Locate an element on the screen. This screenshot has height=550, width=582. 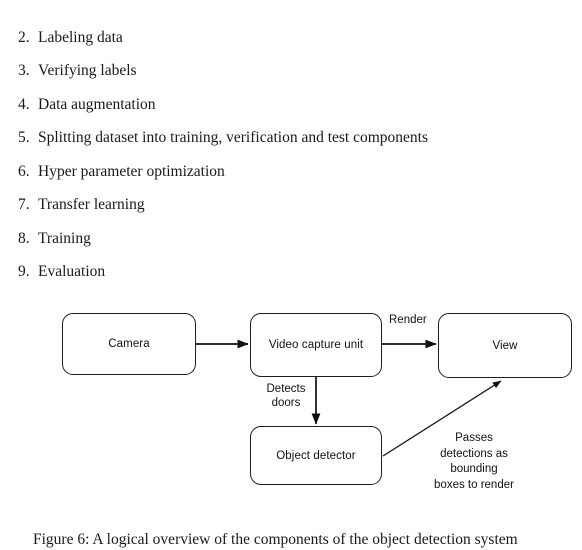
edge-label-detects-doors: Detects doors is located at coordinates (286, 396).